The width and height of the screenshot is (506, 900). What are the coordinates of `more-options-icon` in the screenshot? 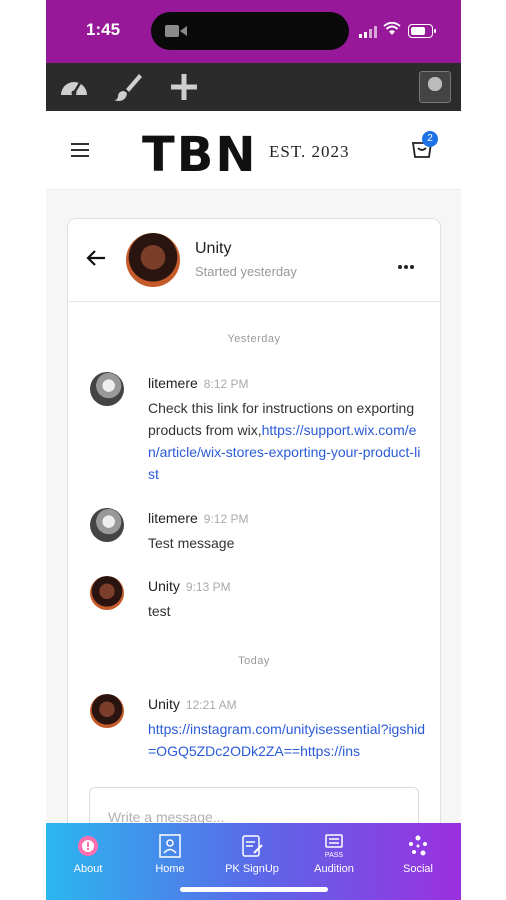 It's located at (409, 262).